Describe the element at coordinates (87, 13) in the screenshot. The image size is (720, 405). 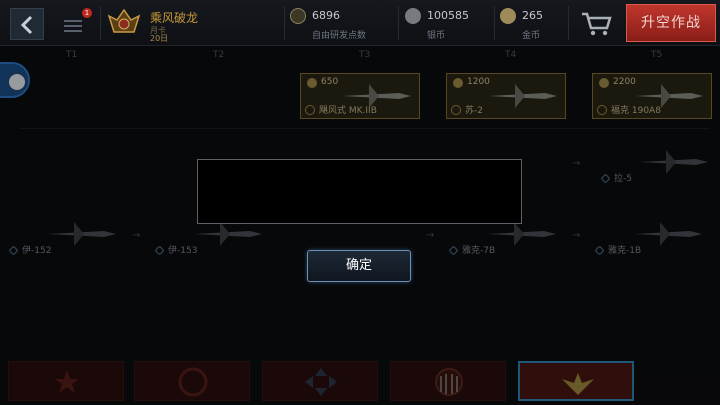
I see `notification-badge: 1` at that location.